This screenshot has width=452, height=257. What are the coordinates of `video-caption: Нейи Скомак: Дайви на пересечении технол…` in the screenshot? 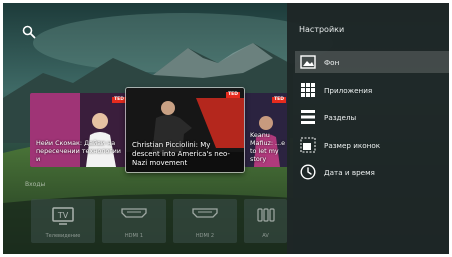 It's located at (78, 151).